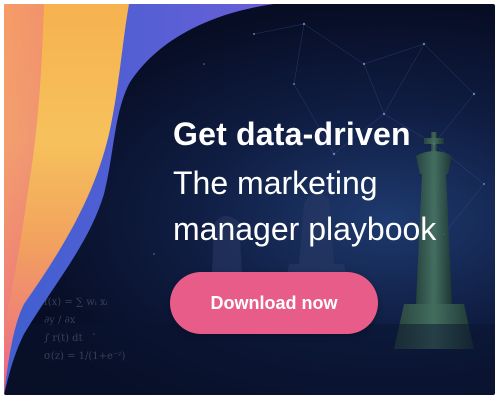 The width and height of the screenshot is (501, 403). Describe the element at coordinates (305, 229) in the screenshot. I see `subline-line: manager playbook` at that location.